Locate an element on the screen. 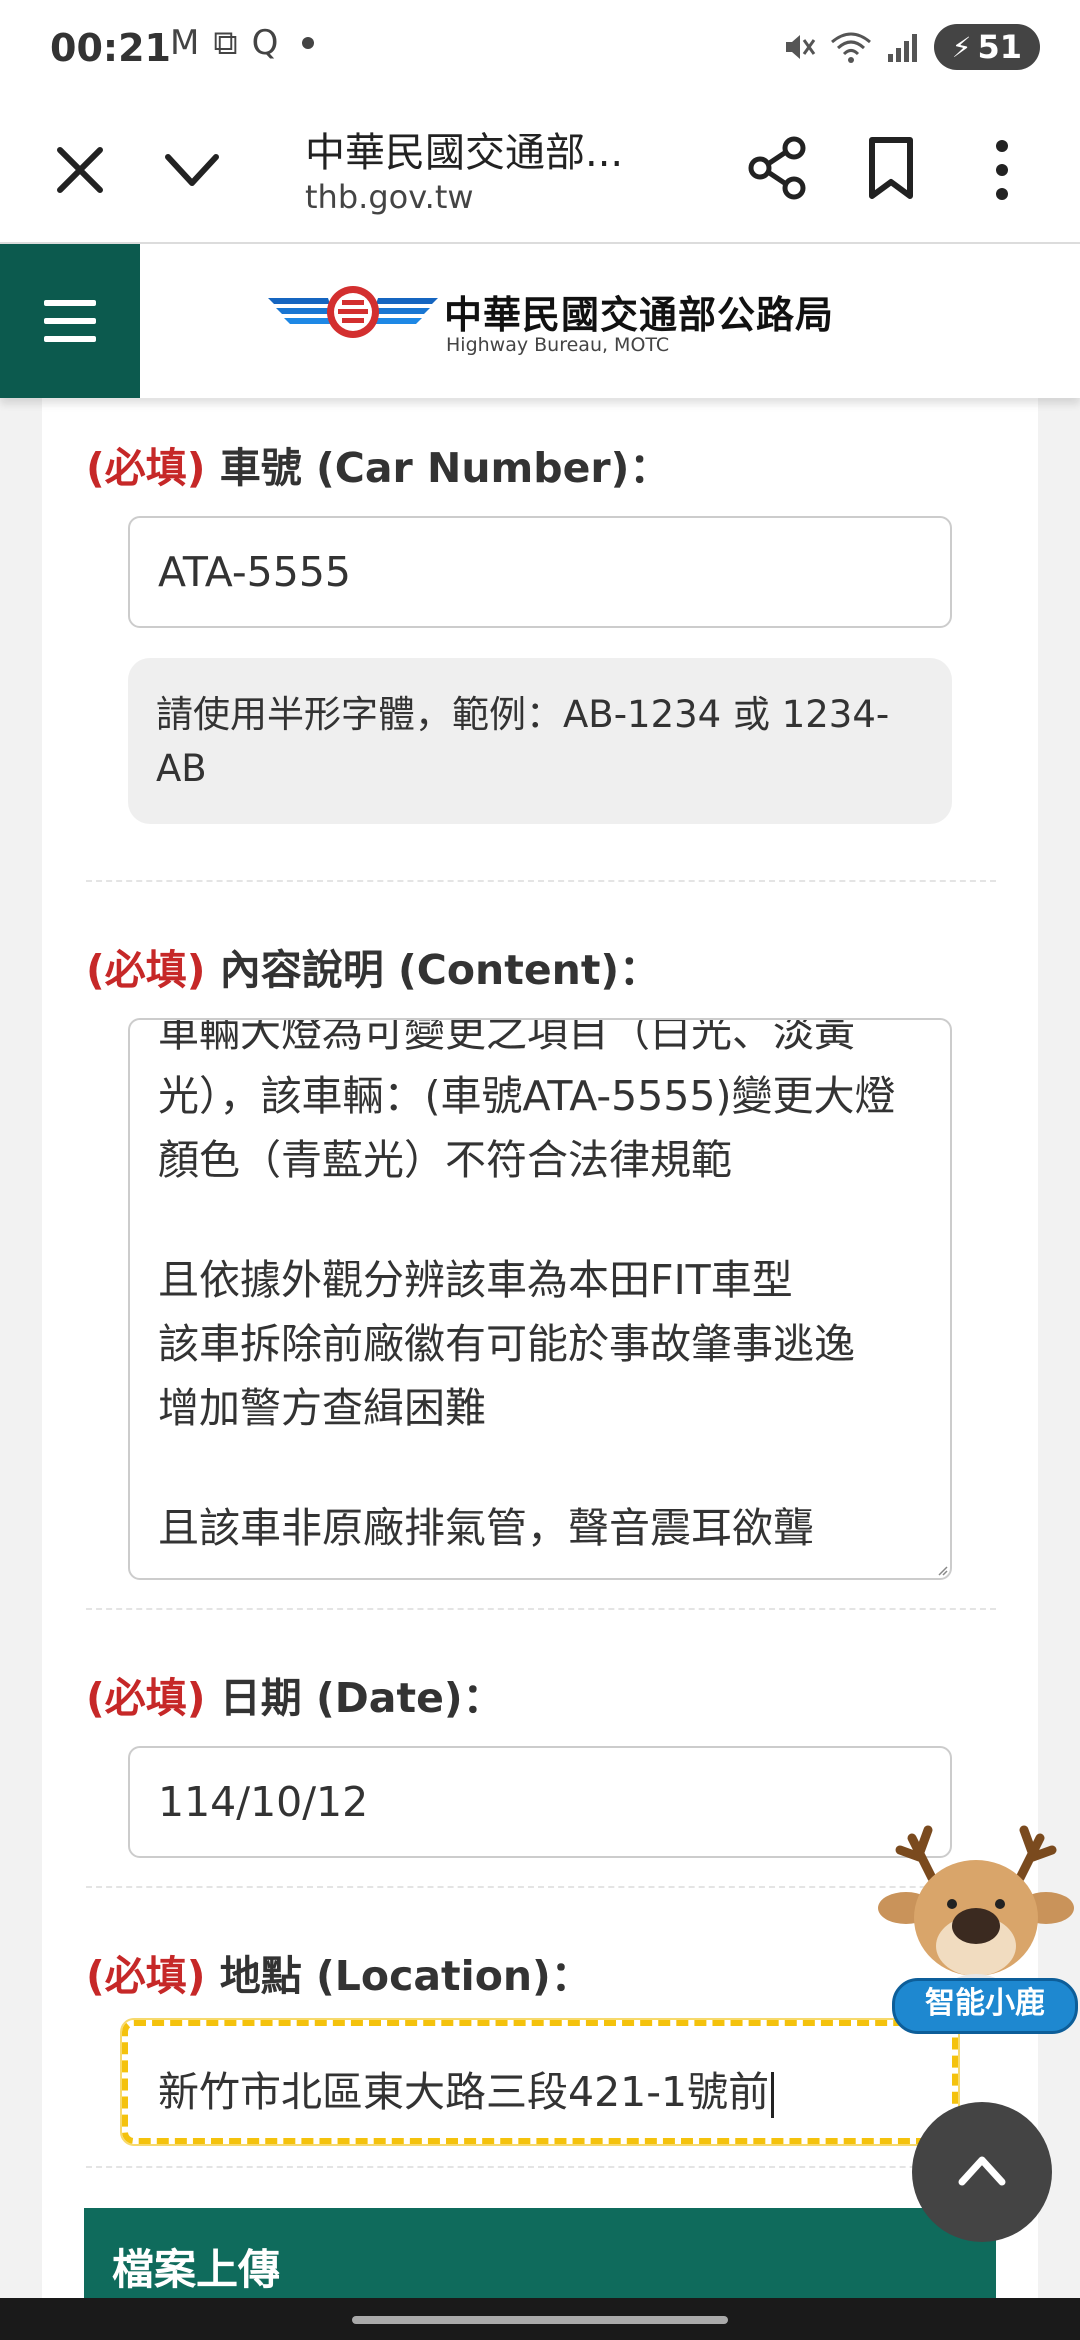  content-line: 且該車非原廠排氣管，聲音震耳欲聾 is located at coordinates (486, 1528).